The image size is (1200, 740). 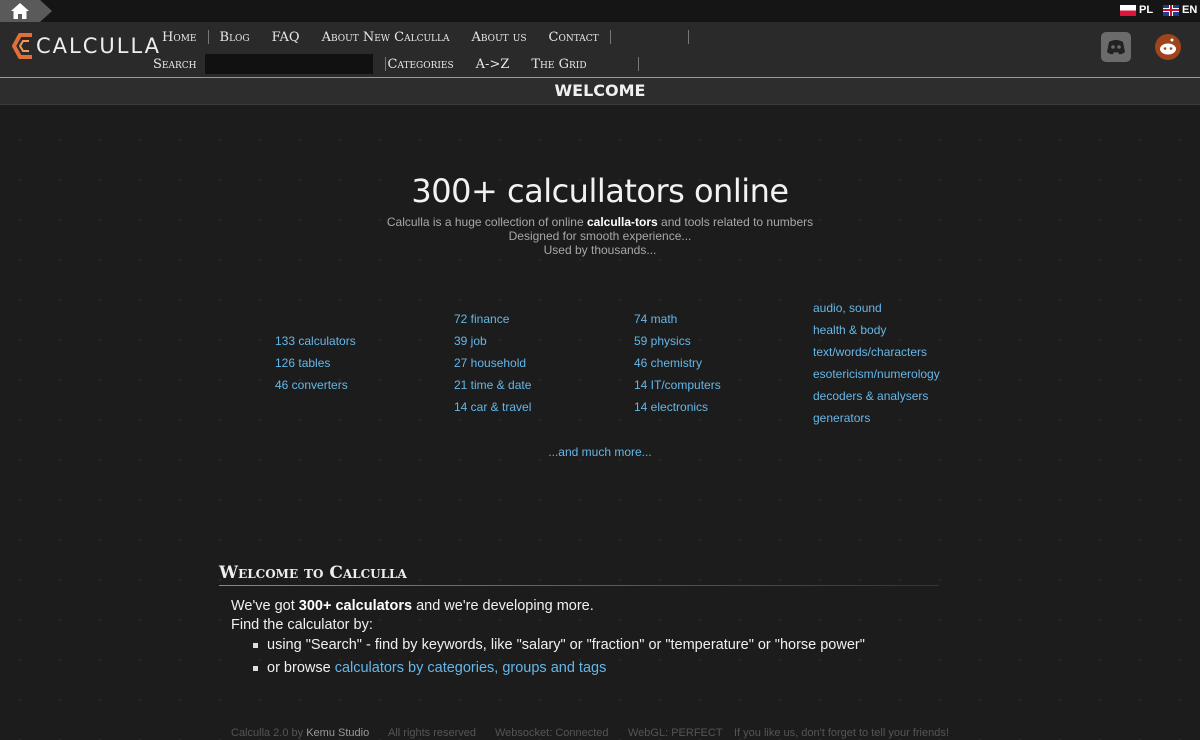 I want to click on lang-en: EN, so click(x=1180, y=10).